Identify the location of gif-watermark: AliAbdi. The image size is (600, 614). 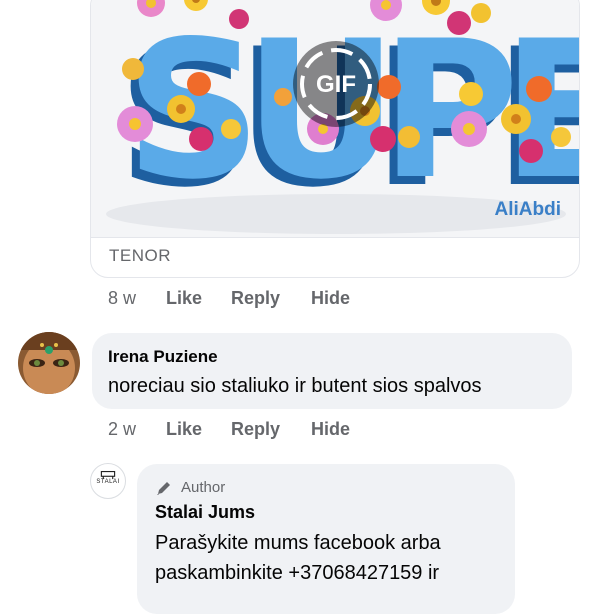
(528, 209).